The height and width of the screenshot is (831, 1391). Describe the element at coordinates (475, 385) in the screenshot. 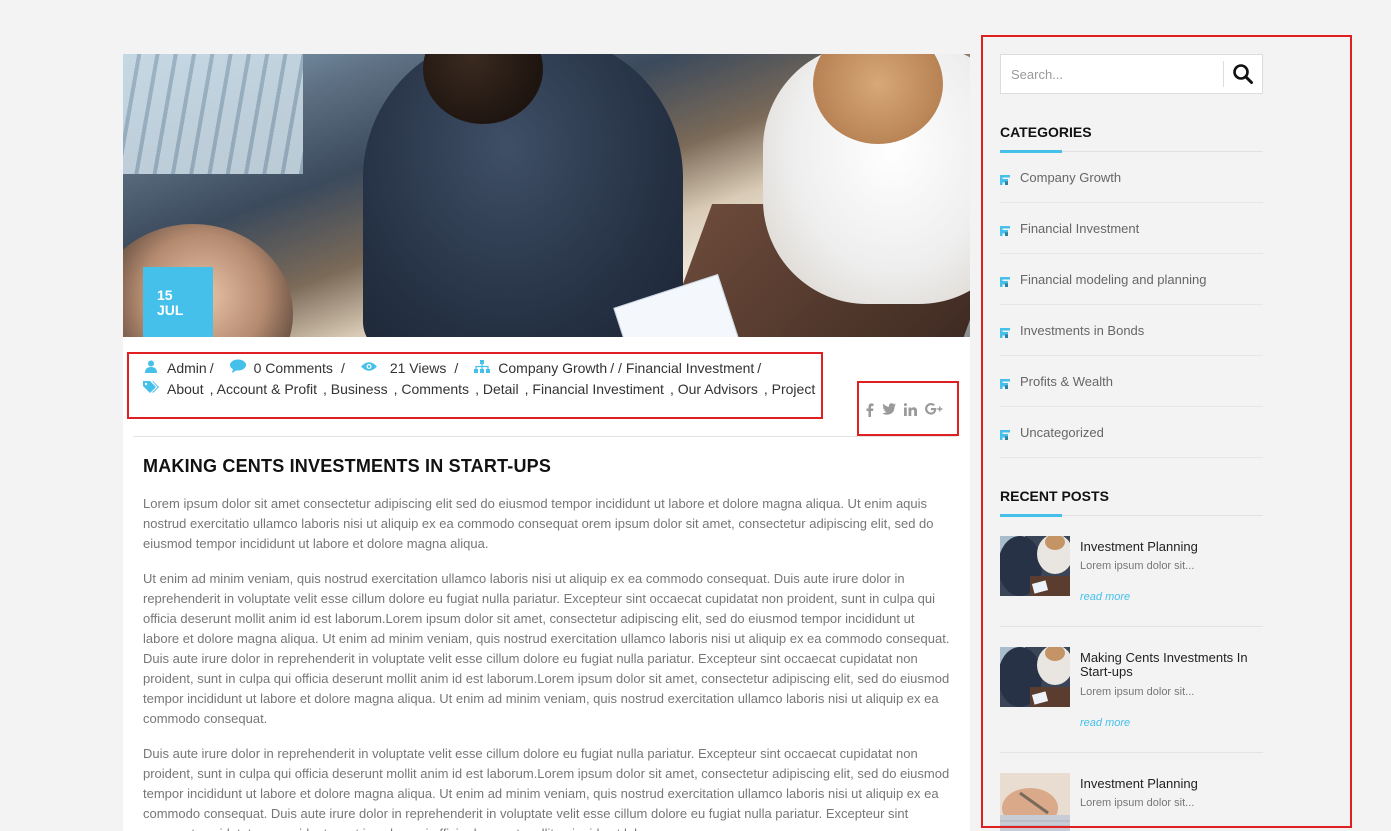

I see `annotation-box-meta` at that location.